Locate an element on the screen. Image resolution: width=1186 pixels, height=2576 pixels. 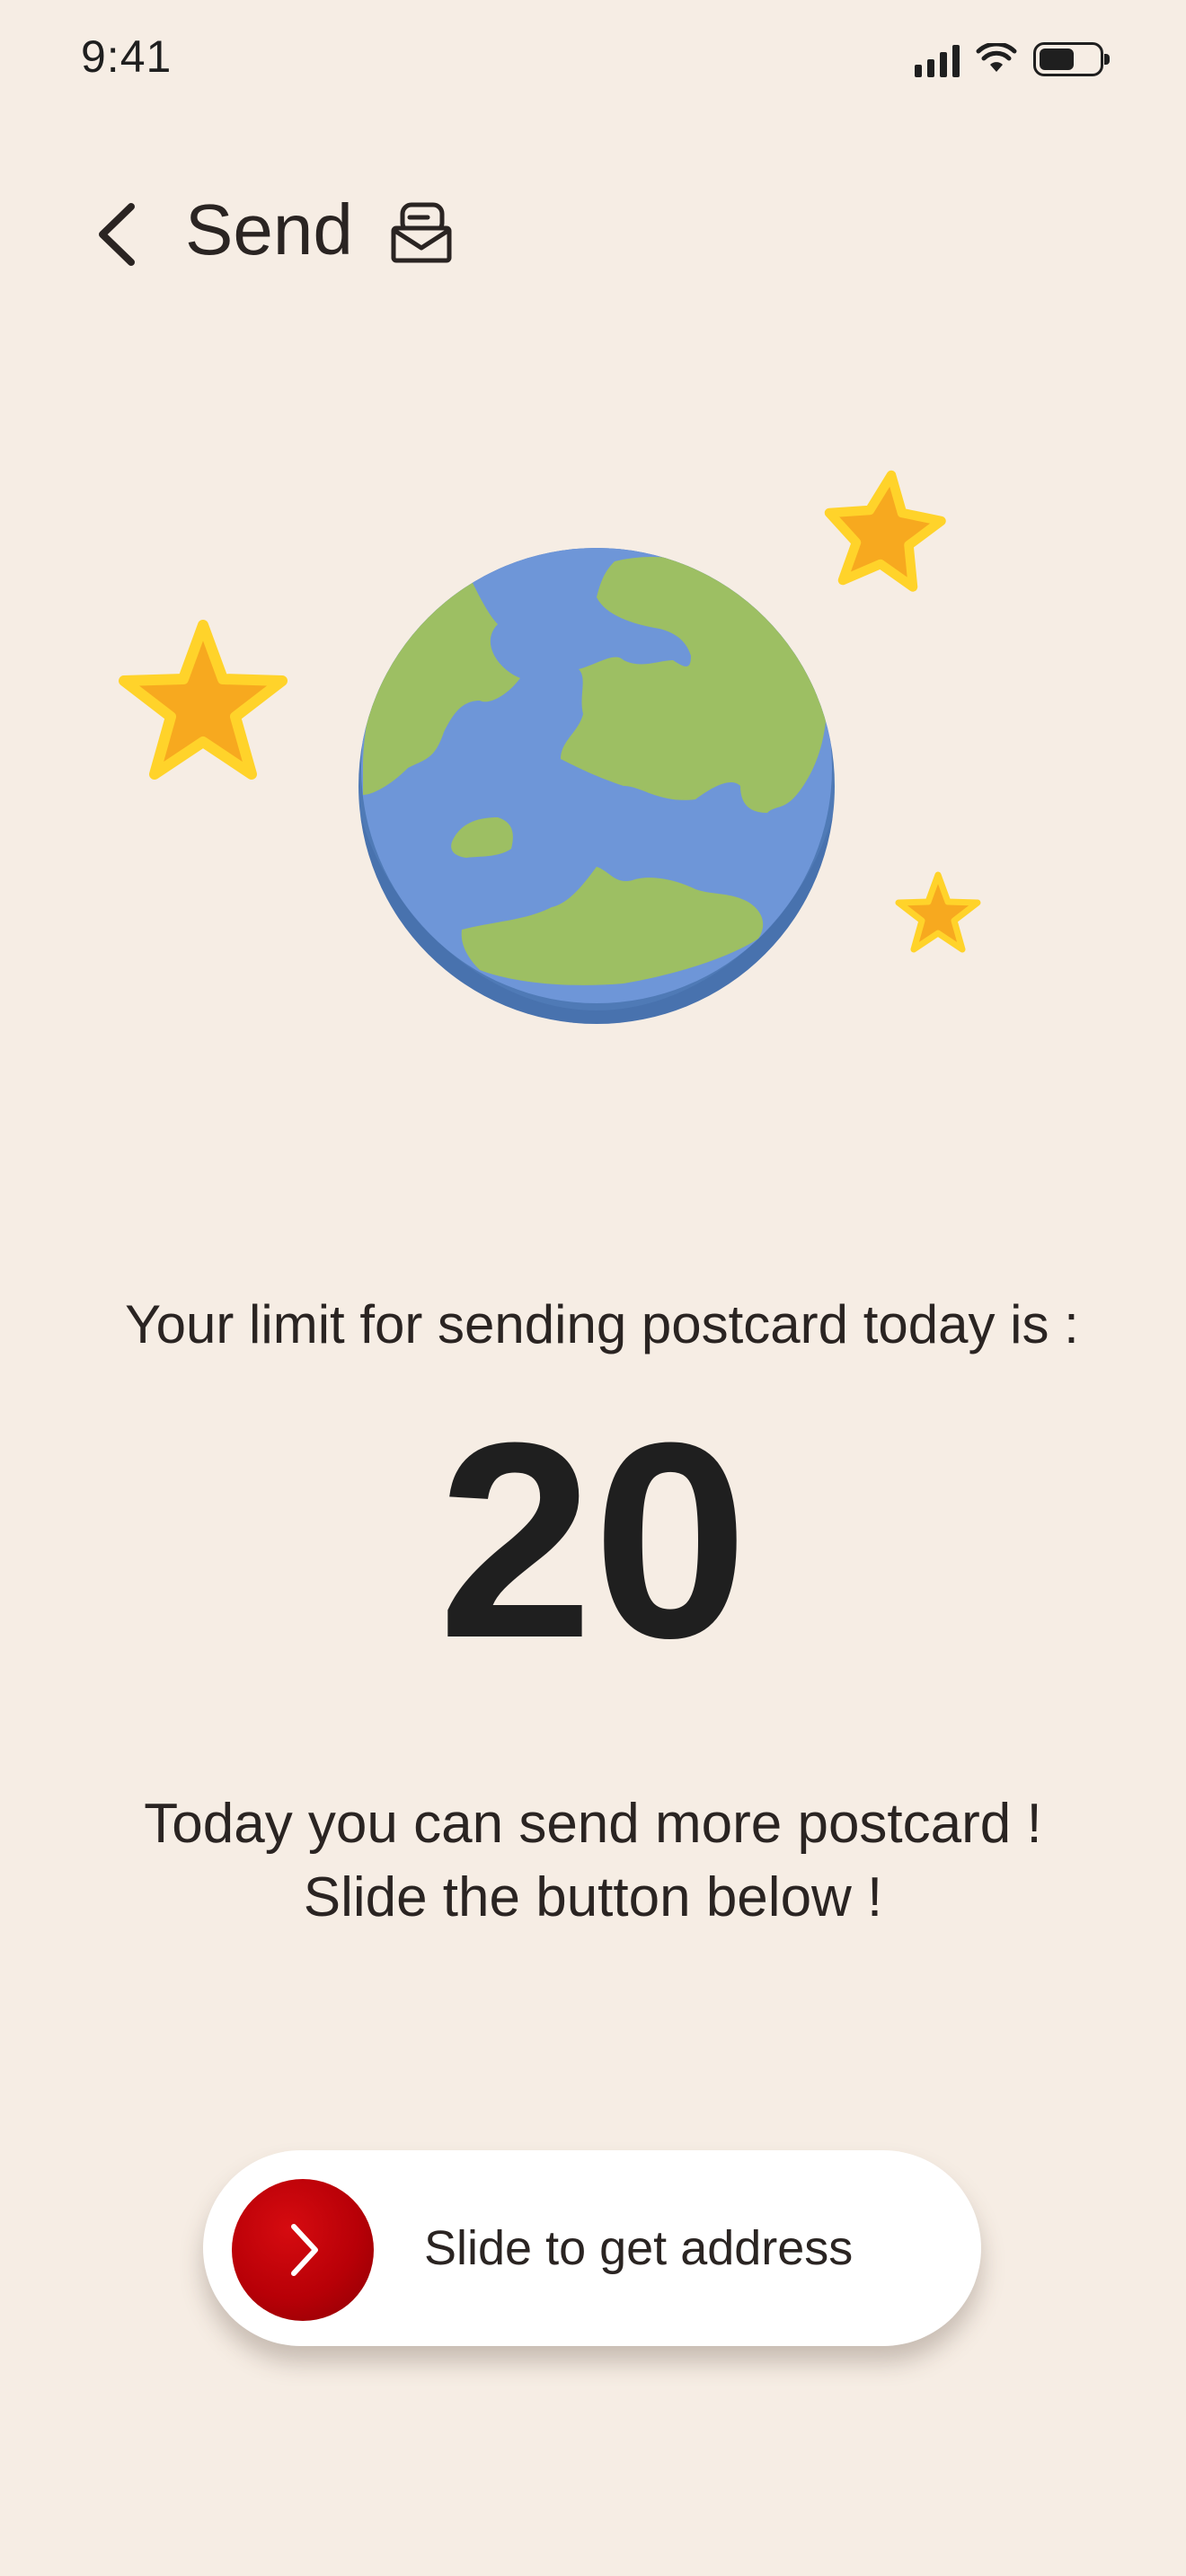
status-icons is located at coordinates (1013, 59).